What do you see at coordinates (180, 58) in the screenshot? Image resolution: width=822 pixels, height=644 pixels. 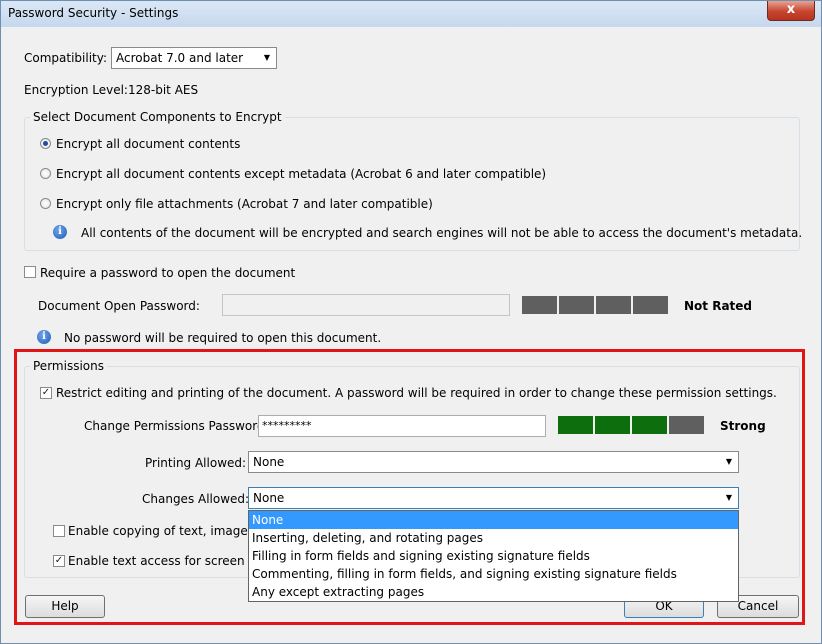 I see `compatibility-value: Acrobat 7.0 and later` at bounding box center [180, 58].